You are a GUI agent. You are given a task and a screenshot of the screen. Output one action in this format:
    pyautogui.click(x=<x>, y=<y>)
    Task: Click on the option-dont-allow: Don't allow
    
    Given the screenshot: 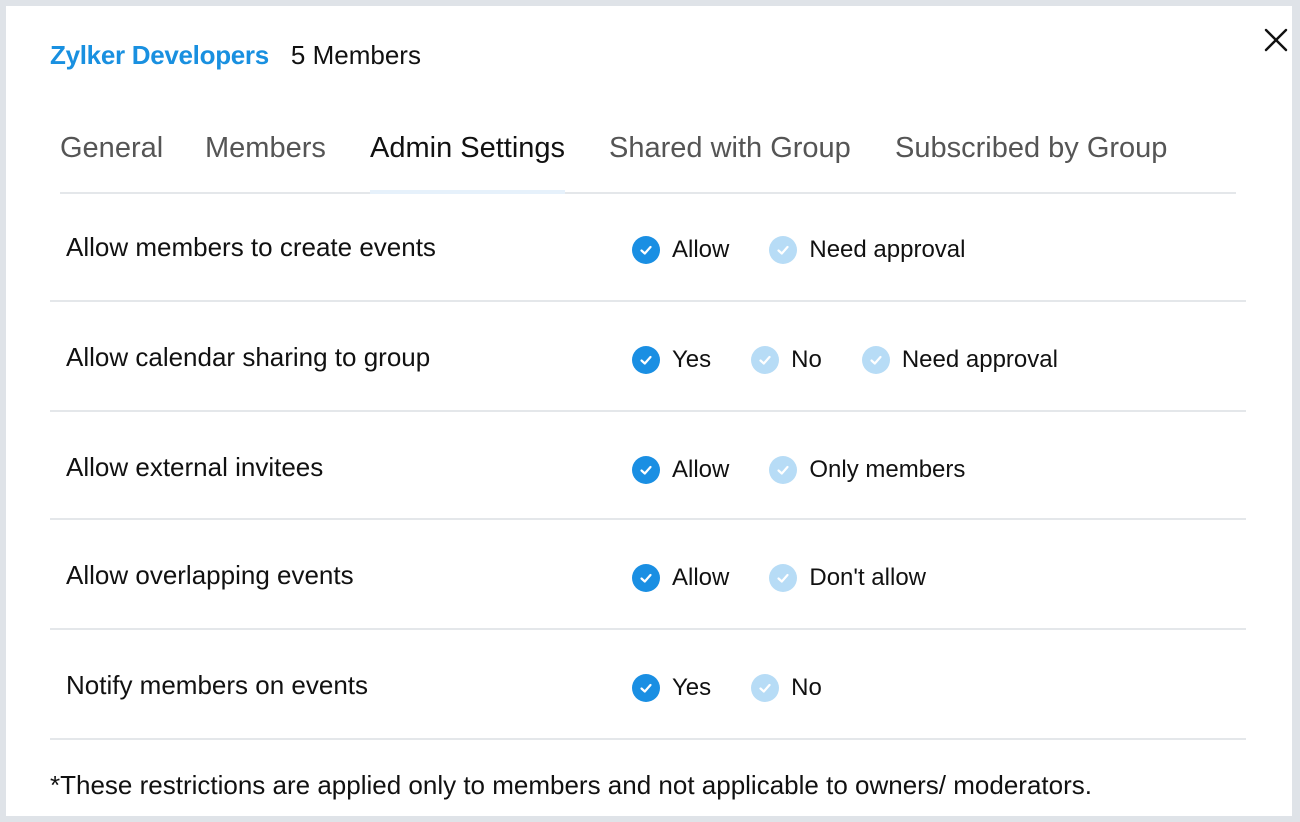 What is the action you would take?
    pyautogui.click(x=847, y=578)
    